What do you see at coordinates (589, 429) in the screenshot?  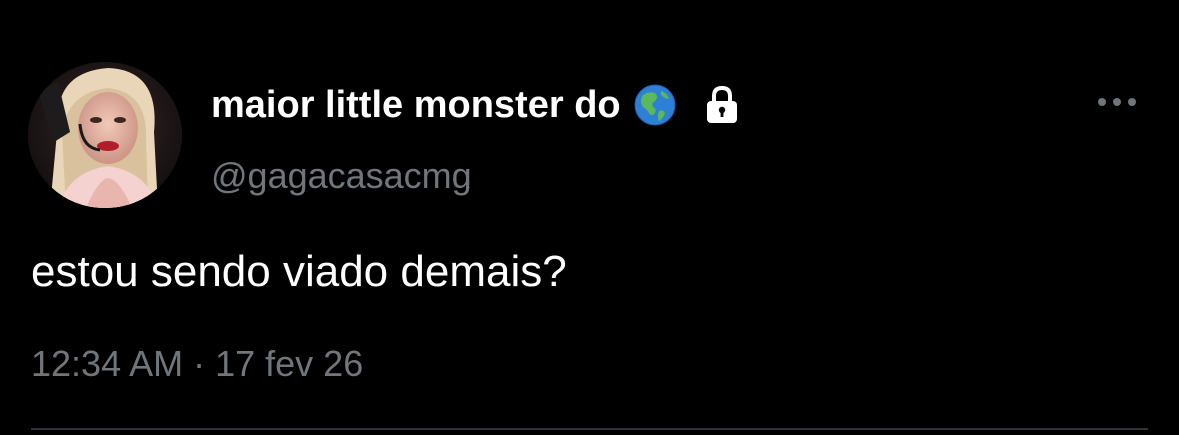 I see `divider` at bounding box center [589, 429].